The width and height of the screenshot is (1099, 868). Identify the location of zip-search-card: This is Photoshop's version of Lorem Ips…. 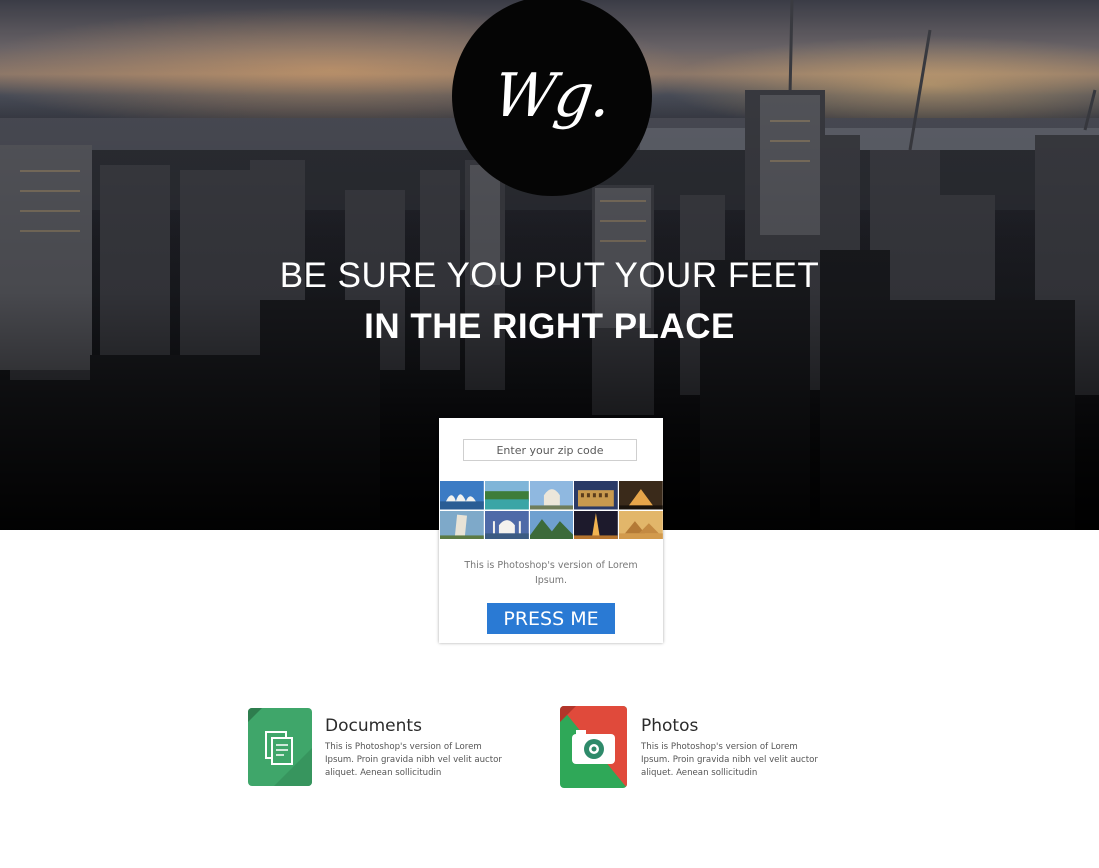
(551, 530).